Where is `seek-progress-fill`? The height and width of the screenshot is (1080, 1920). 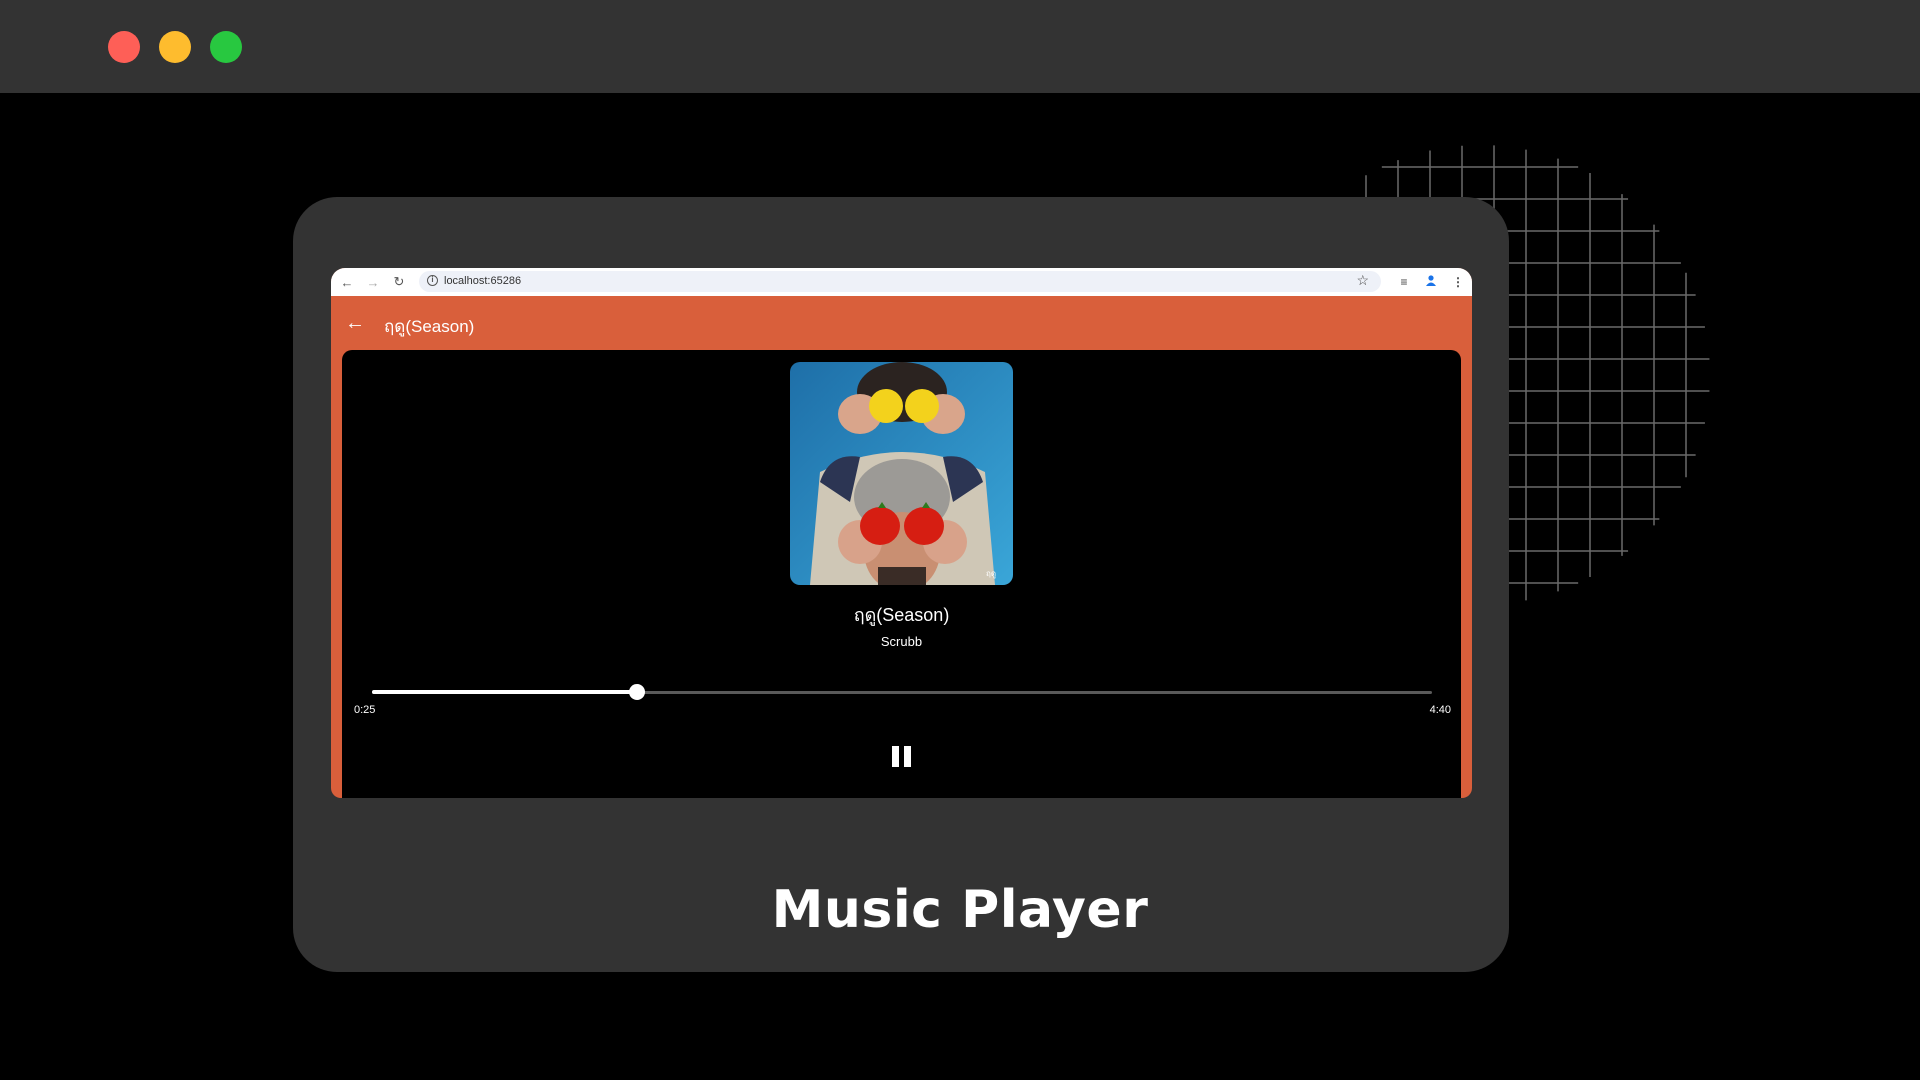 seek-progress-fill is located at coordinates (504, 692).